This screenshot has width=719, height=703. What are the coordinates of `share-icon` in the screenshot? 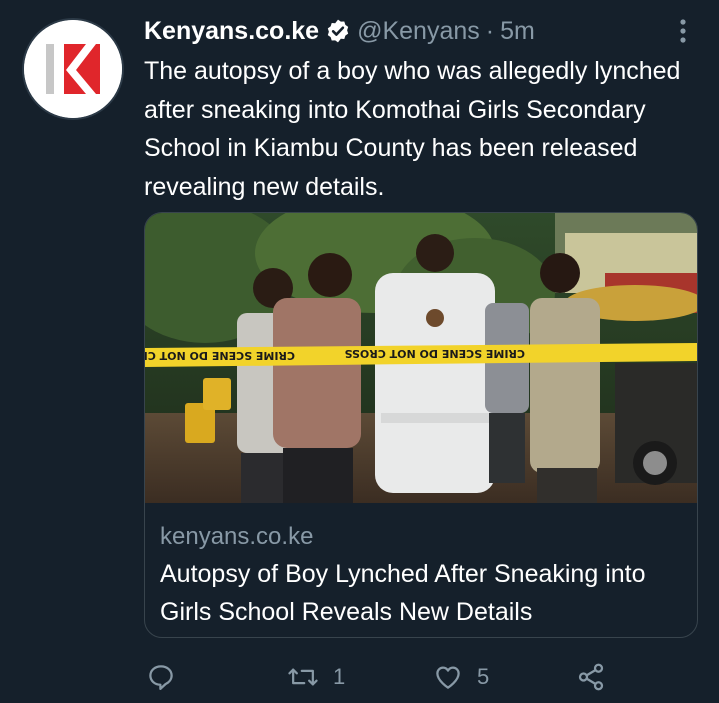 It's located at (591, 677).